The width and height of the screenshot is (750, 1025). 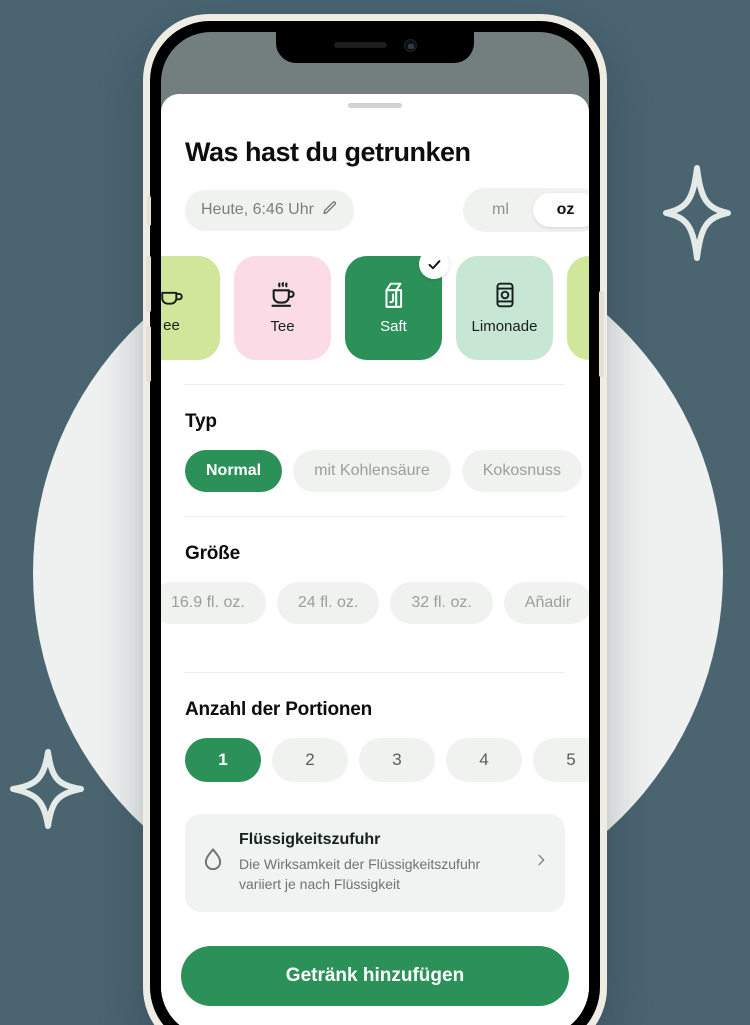 I want to click on drink-card-tee: Tee, so click(x=282, y=308).